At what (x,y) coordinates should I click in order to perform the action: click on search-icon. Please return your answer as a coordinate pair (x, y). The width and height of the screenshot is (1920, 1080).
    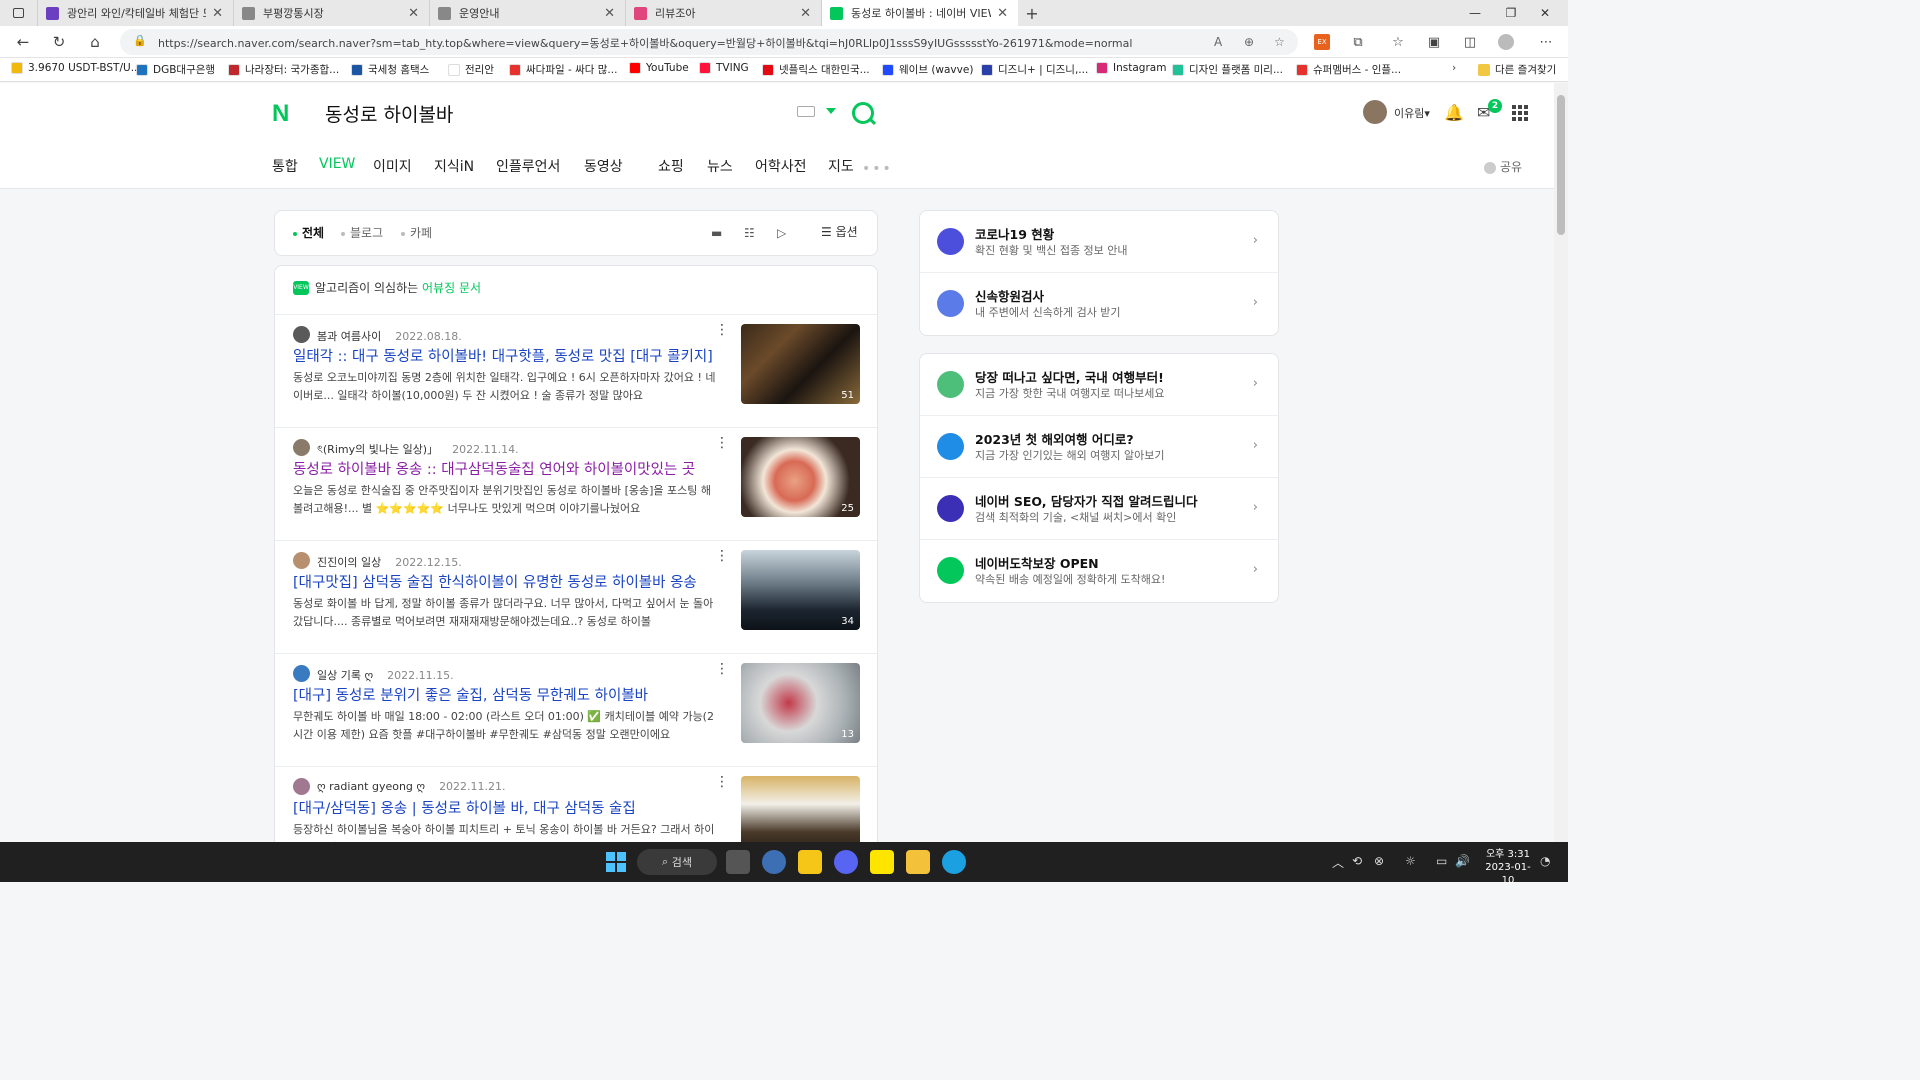
    Looking at the image, I should click on (863, 113).